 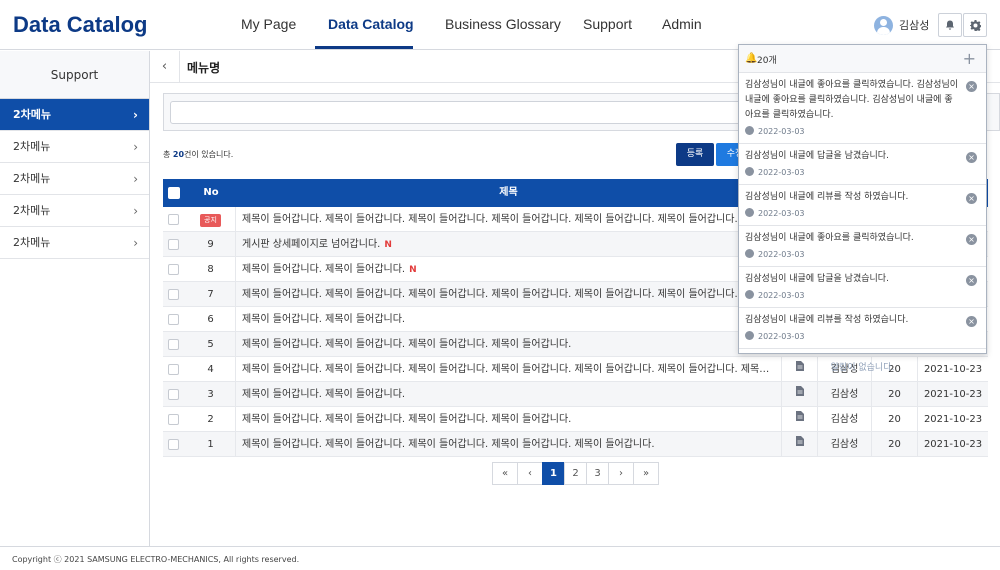 What do you see at coordinates (817, 279) in the screenshot?
I see `notification-message: 김삼성님이 내글에 답글을 남겼습니다.` at bounding box center [817, 279].